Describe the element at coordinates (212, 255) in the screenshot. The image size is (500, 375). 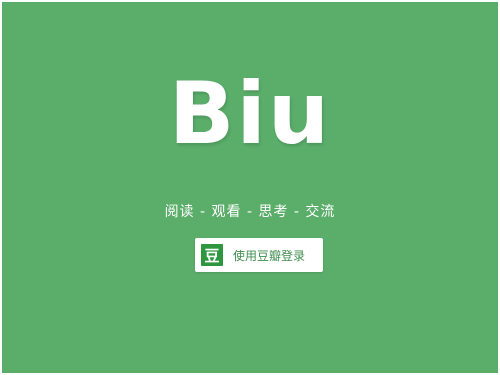
I see `douban-icon: 豆` at that location.